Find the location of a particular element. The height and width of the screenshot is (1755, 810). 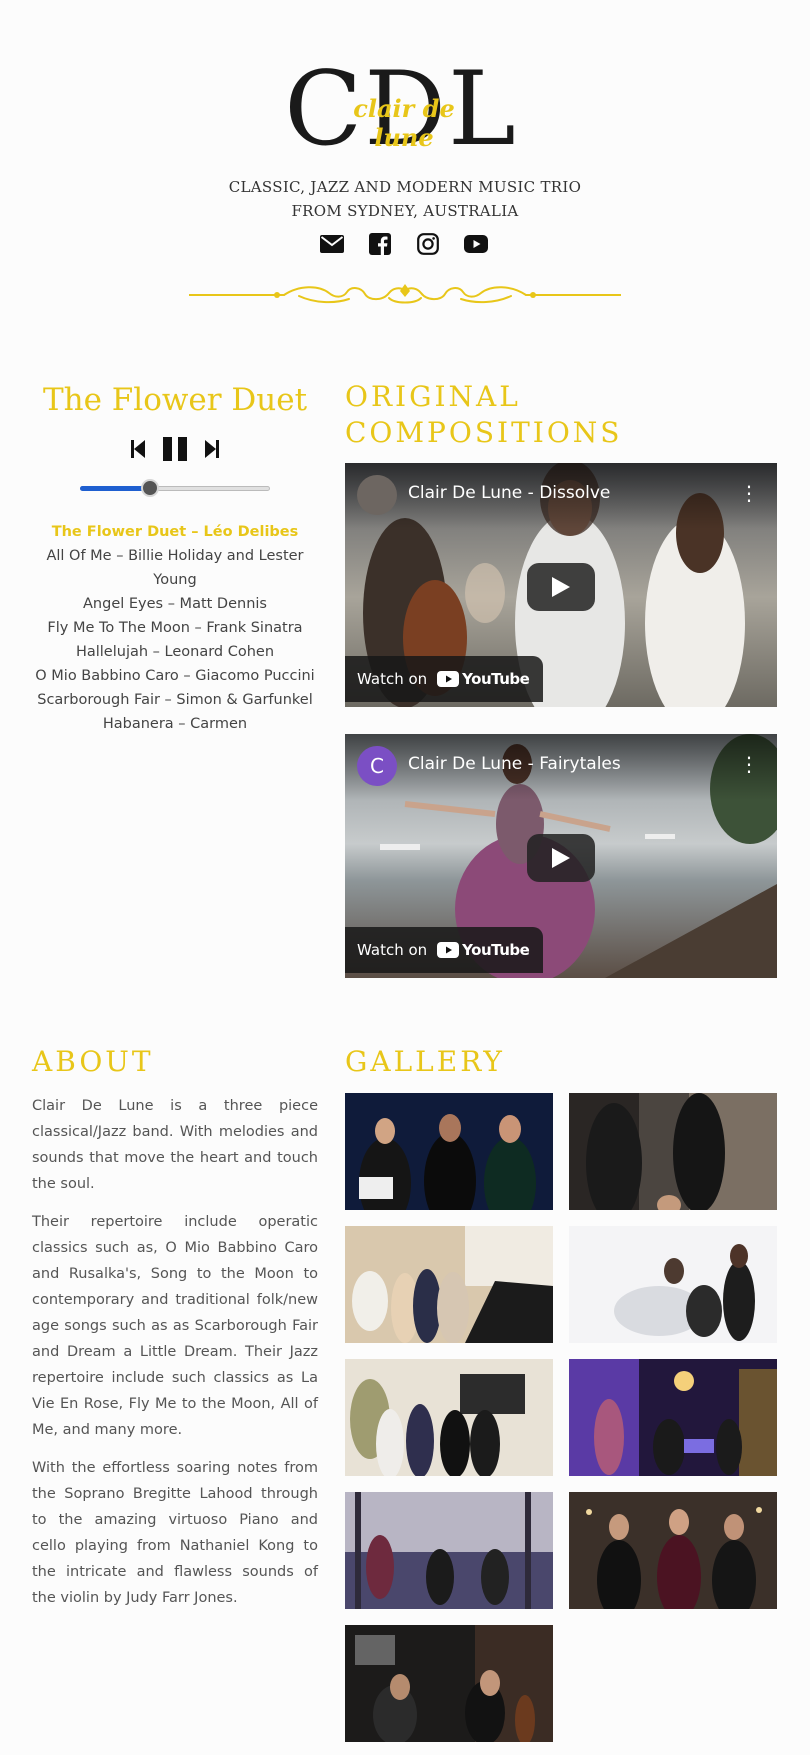

section-title-line-1: ORIGINAL is located at coordinates (433, 396).